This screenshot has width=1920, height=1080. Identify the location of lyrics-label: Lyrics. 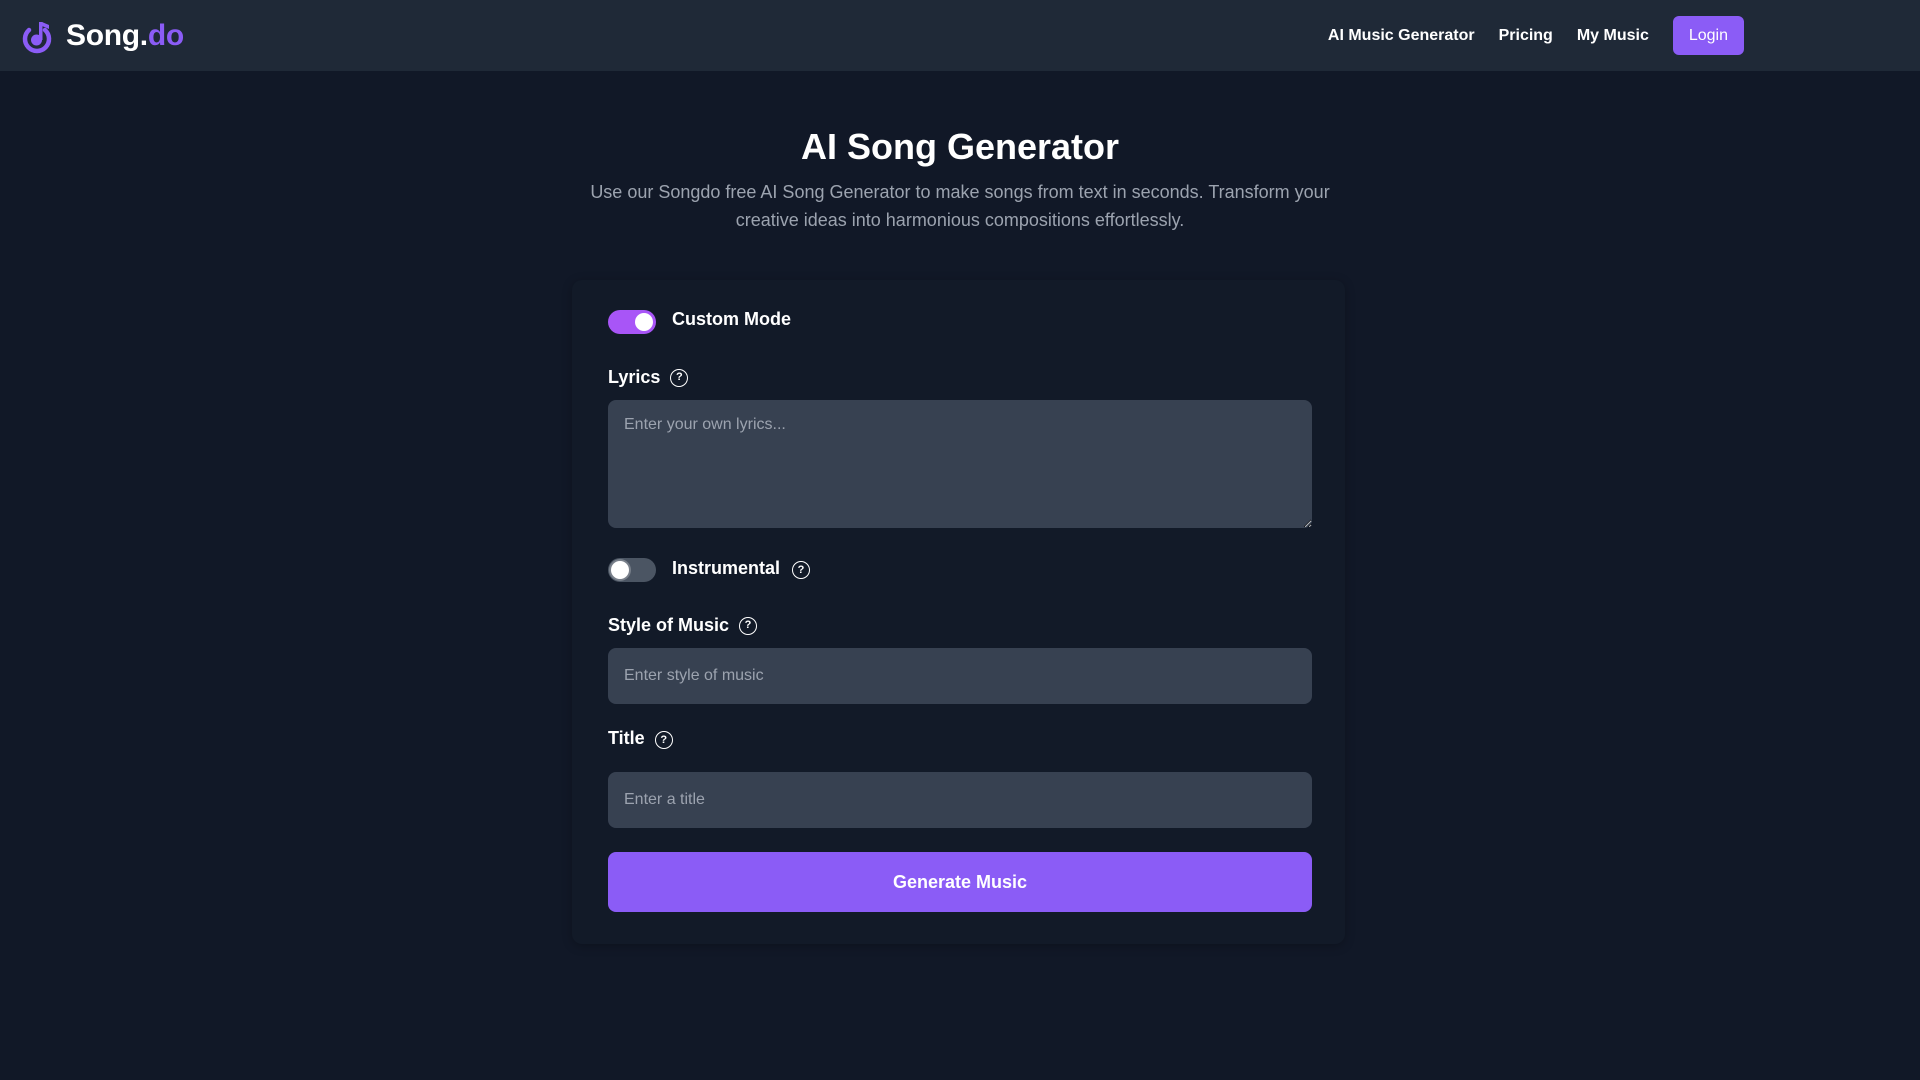
(634, 377).